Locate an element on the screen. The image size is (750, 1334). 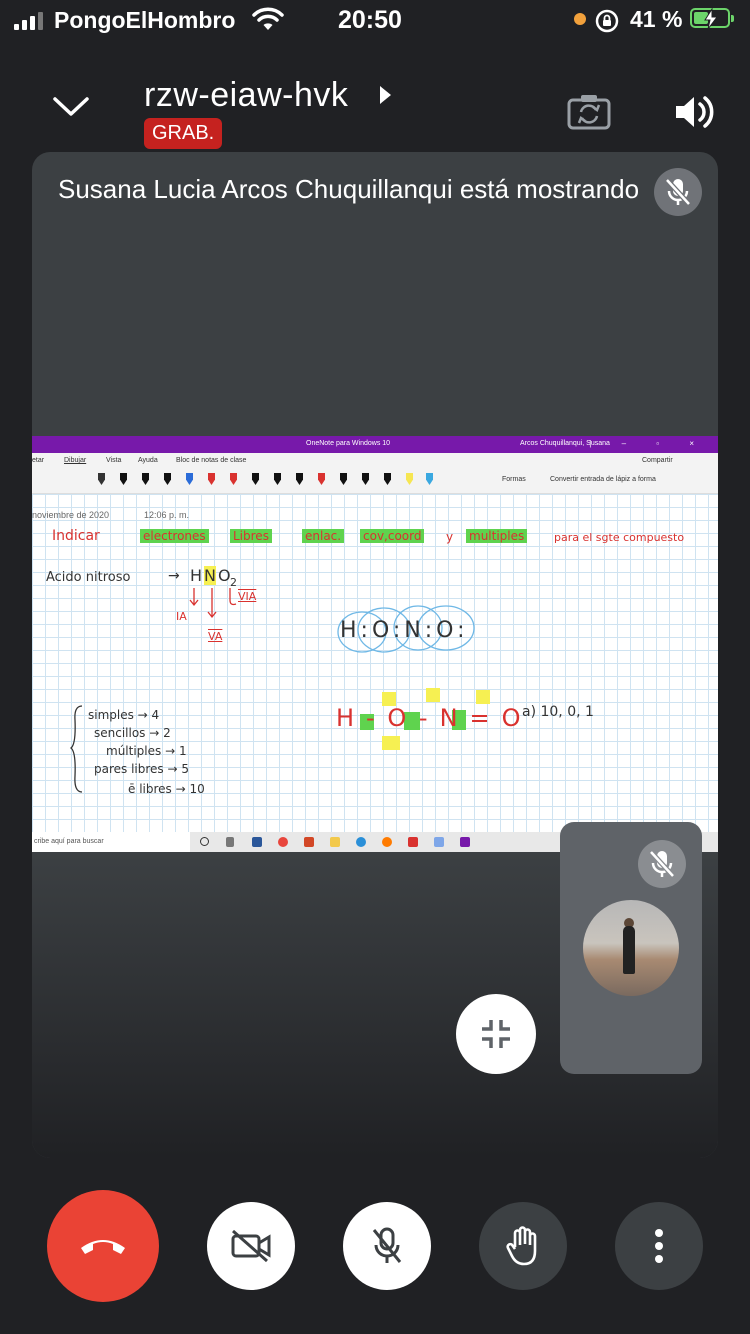
collapse-icon is located at coordinates (496, 1034).